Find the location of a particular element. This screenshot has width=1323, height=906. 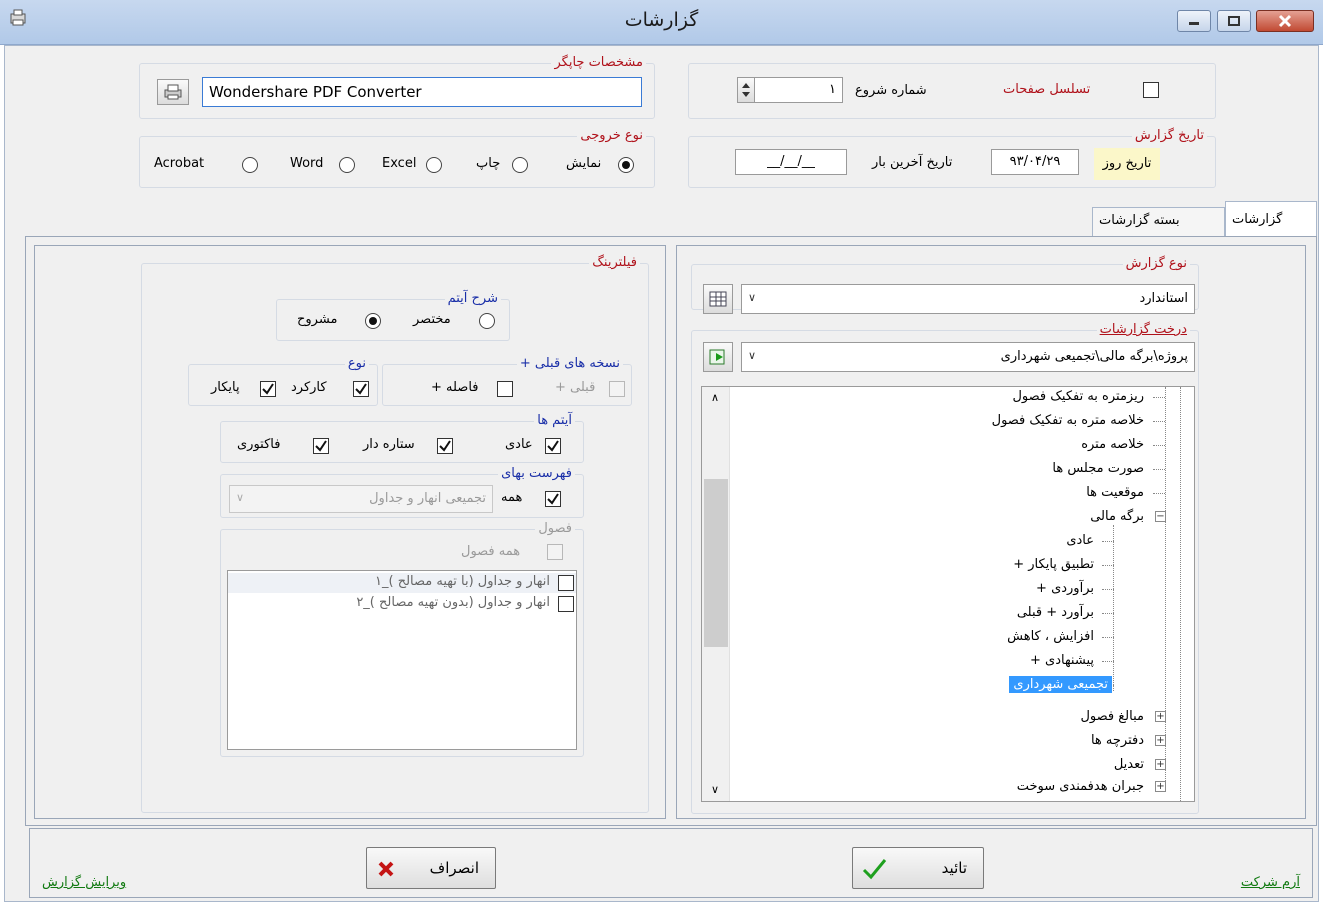

prev-gap-label: + فاصله is located at coordinates (455, 387).